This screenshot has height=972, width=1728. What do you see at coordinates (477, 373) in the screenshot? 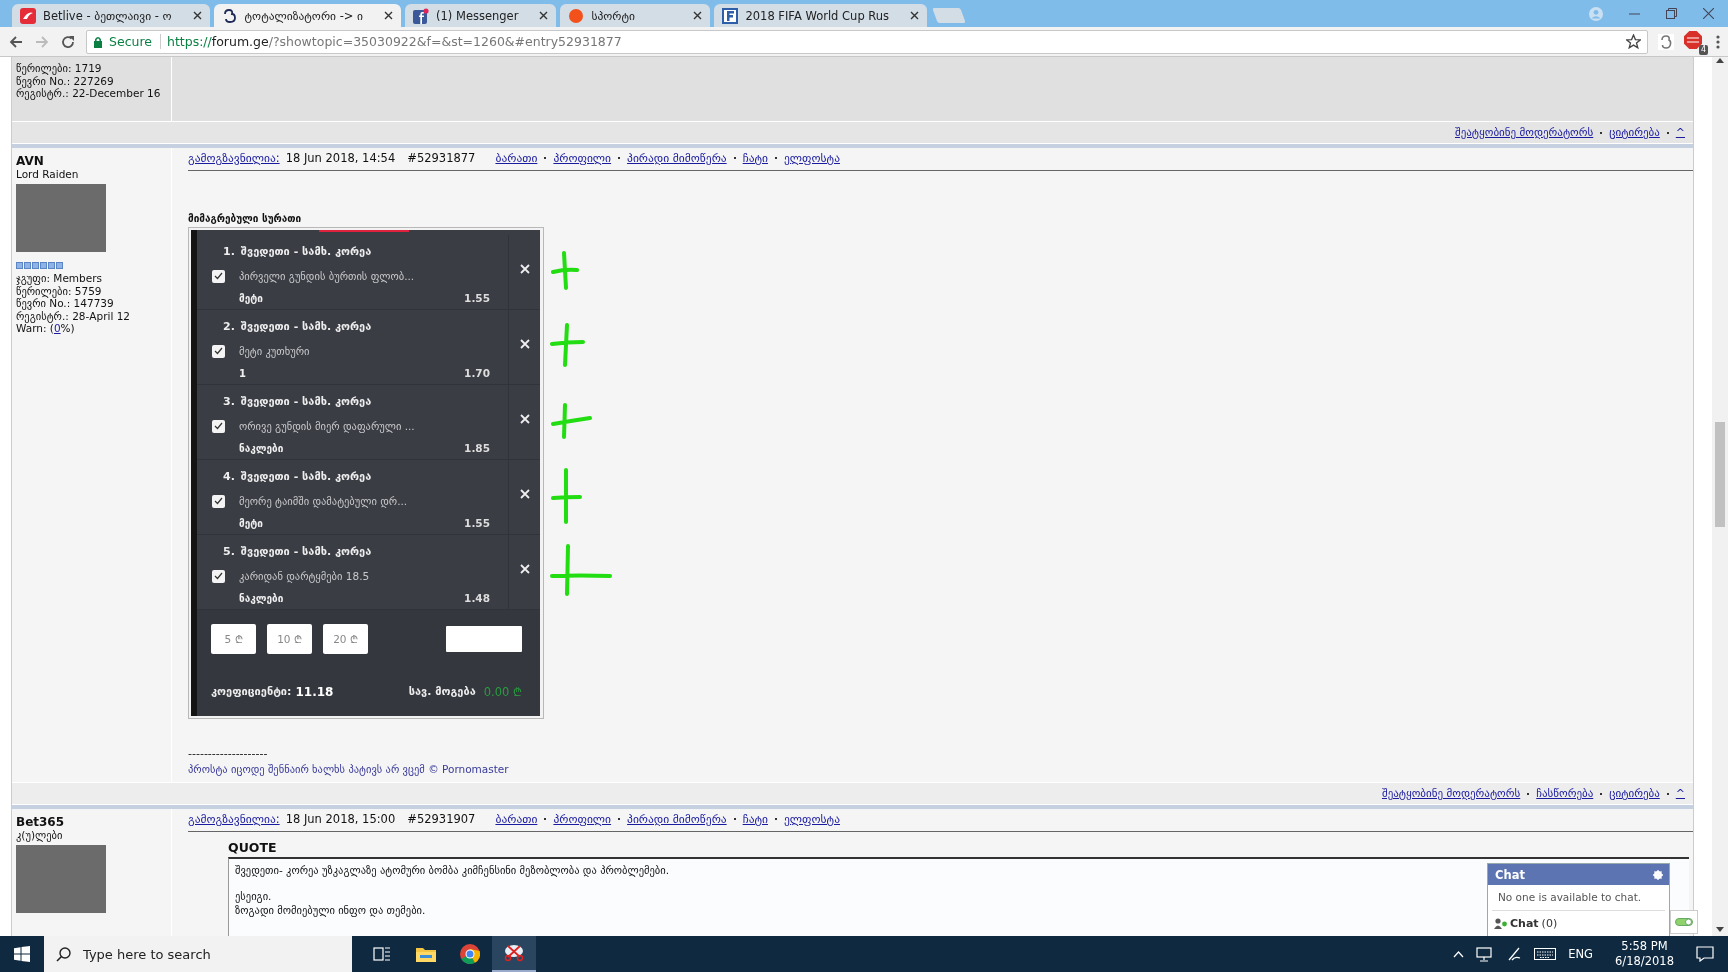
I see `odds-value: 1.70` at bounding box center [477, 373].